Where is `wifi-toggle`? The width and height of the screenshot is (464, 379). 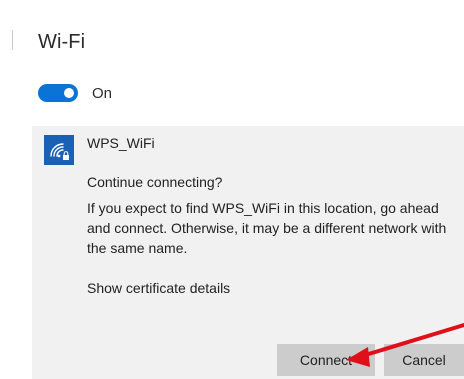
wifi-toggle is located at coordinates (58, 93).